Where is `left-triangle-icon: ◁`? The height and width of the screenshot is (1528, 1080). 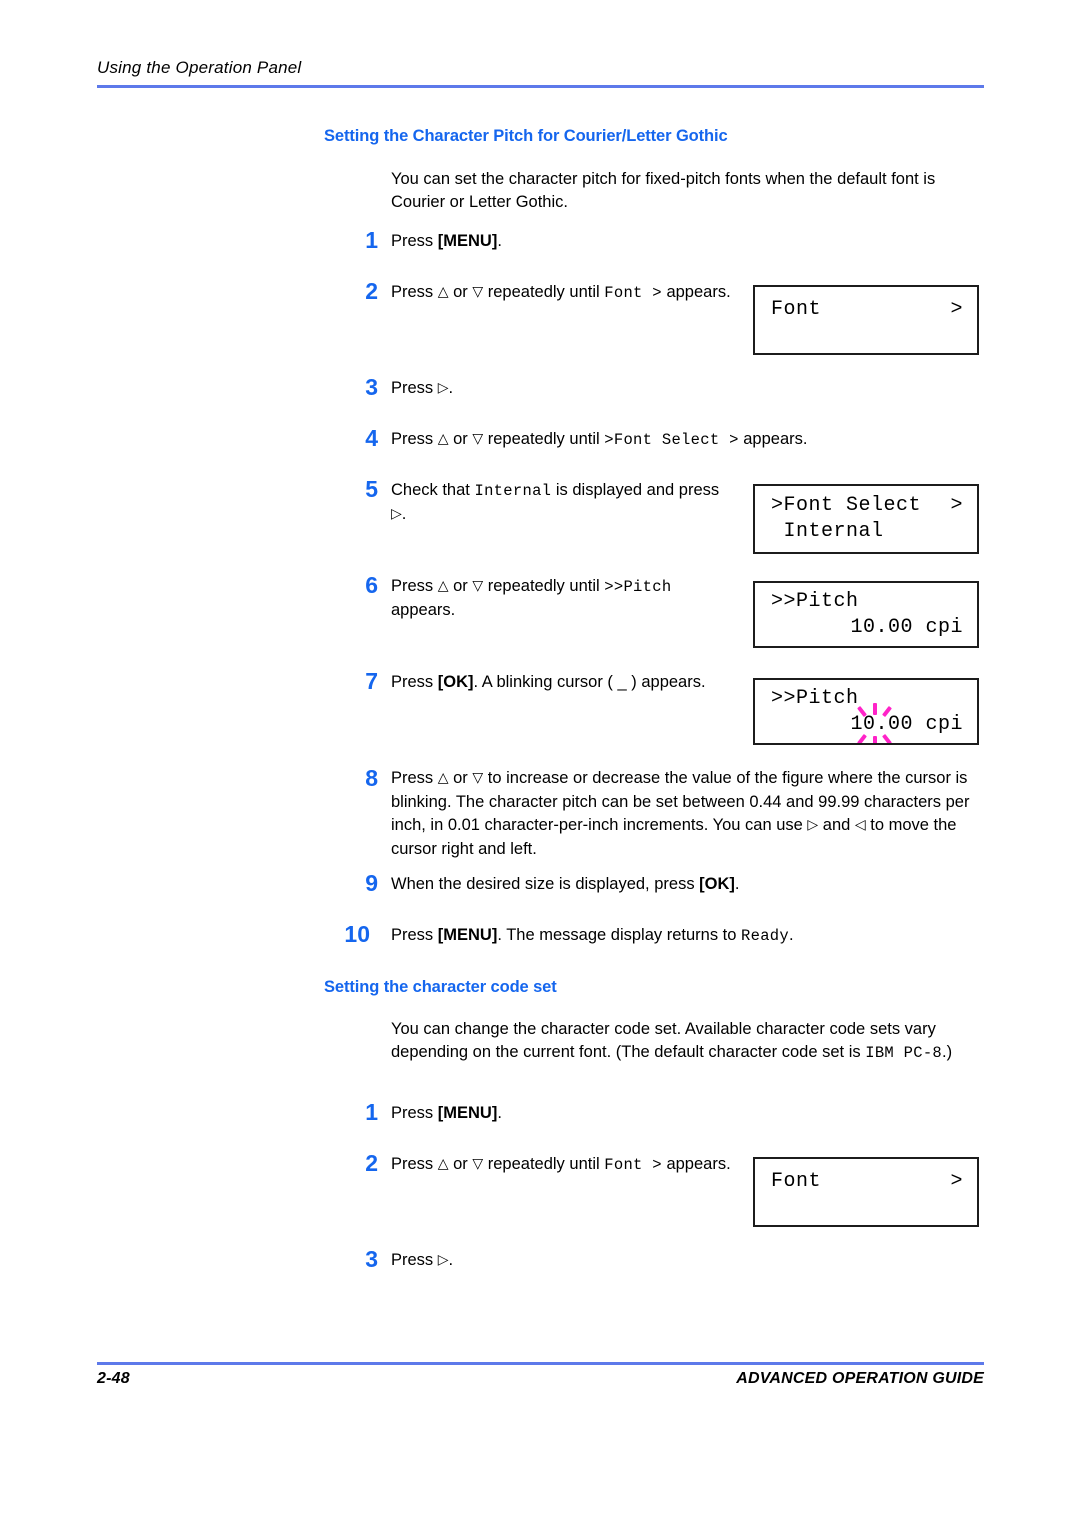 left-triangle-icon: ◁ is located at coordinates (860, 825).